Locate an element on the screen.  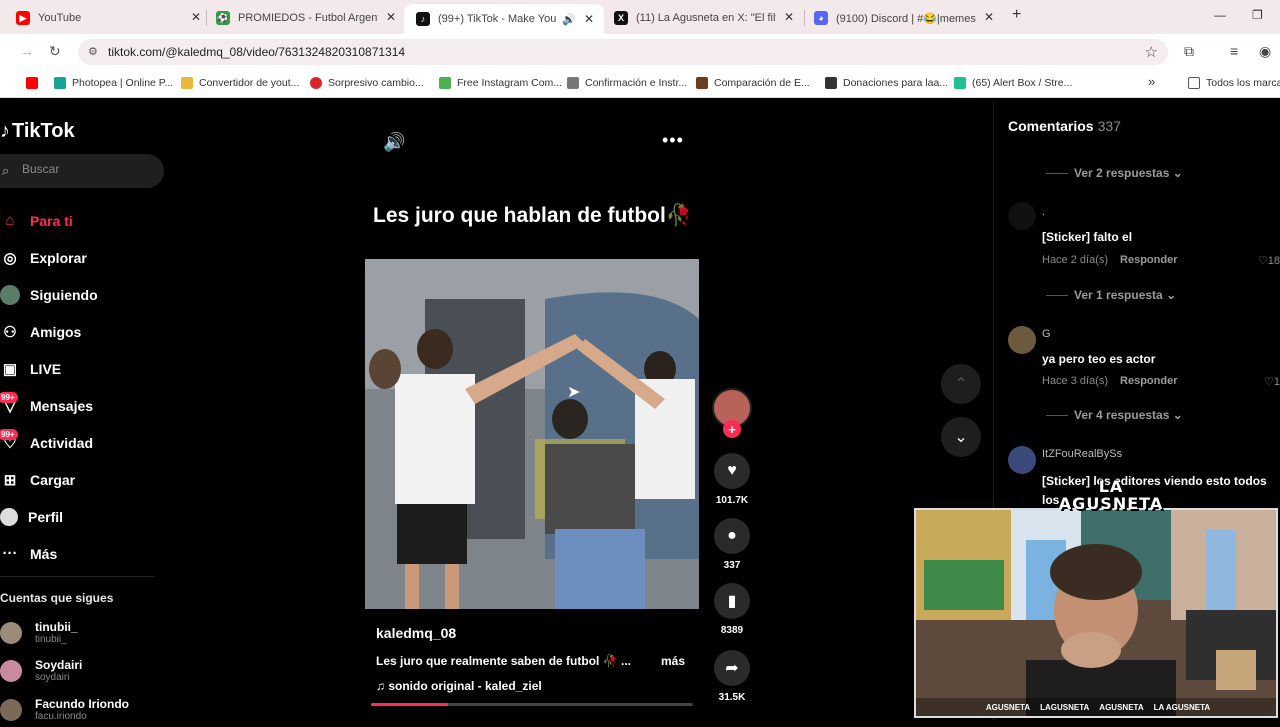
friends-icon: ⚇ is located at coordinates (10, 332).